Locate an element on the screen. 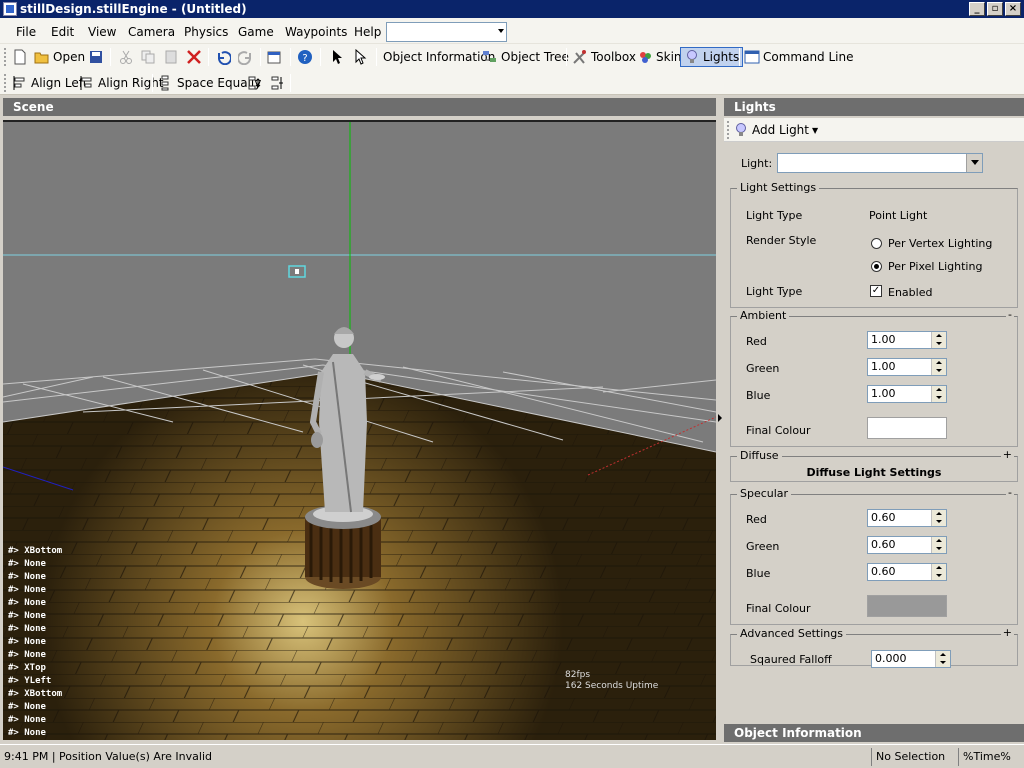 The width and height of the screenshot is (1024, 768). undo-button is located at coordinates (223, 57).